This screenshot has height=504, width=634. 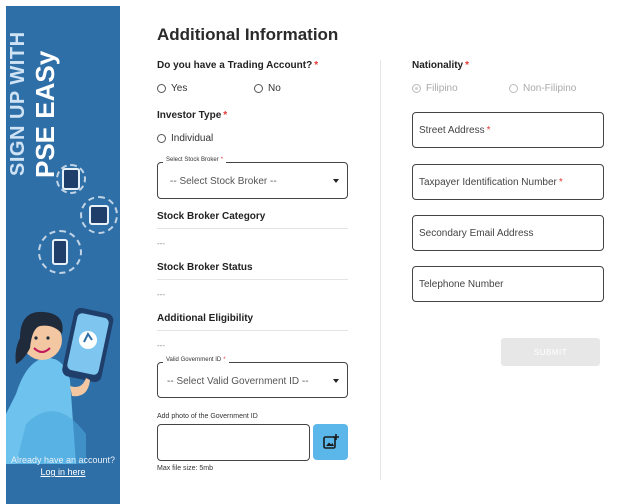 I want to click on investor-type-label-text: Investor Type, so click(x=189, y=115).